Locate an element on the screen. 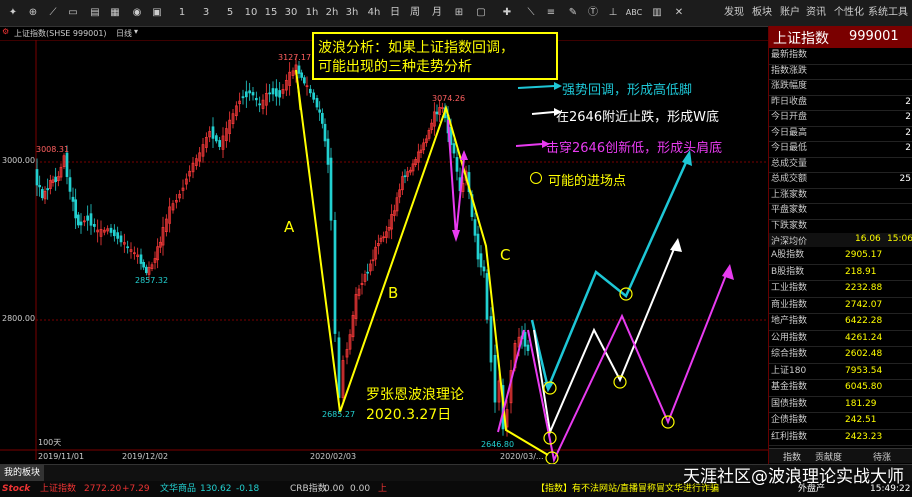 This screenshot has height=497, width=912. erase-tool-icon: ✕ is located at coordinates (679, 13).